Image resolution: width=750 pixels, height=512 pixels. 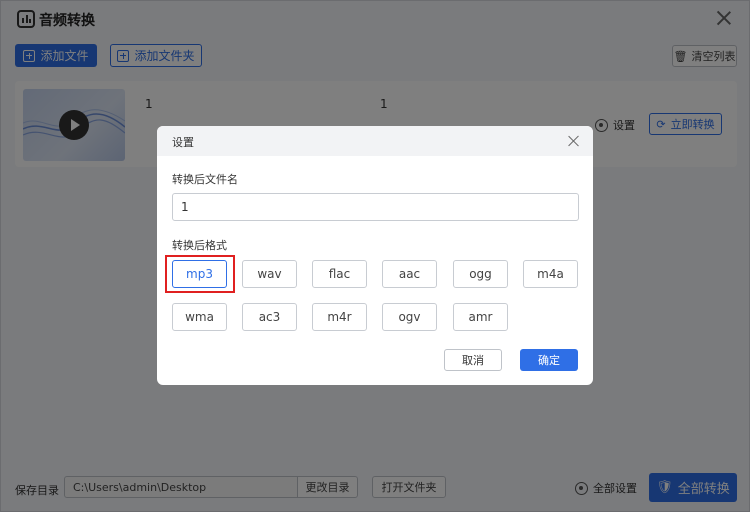 I want to click on dialog-close-icon, so click(x=574, y=141).